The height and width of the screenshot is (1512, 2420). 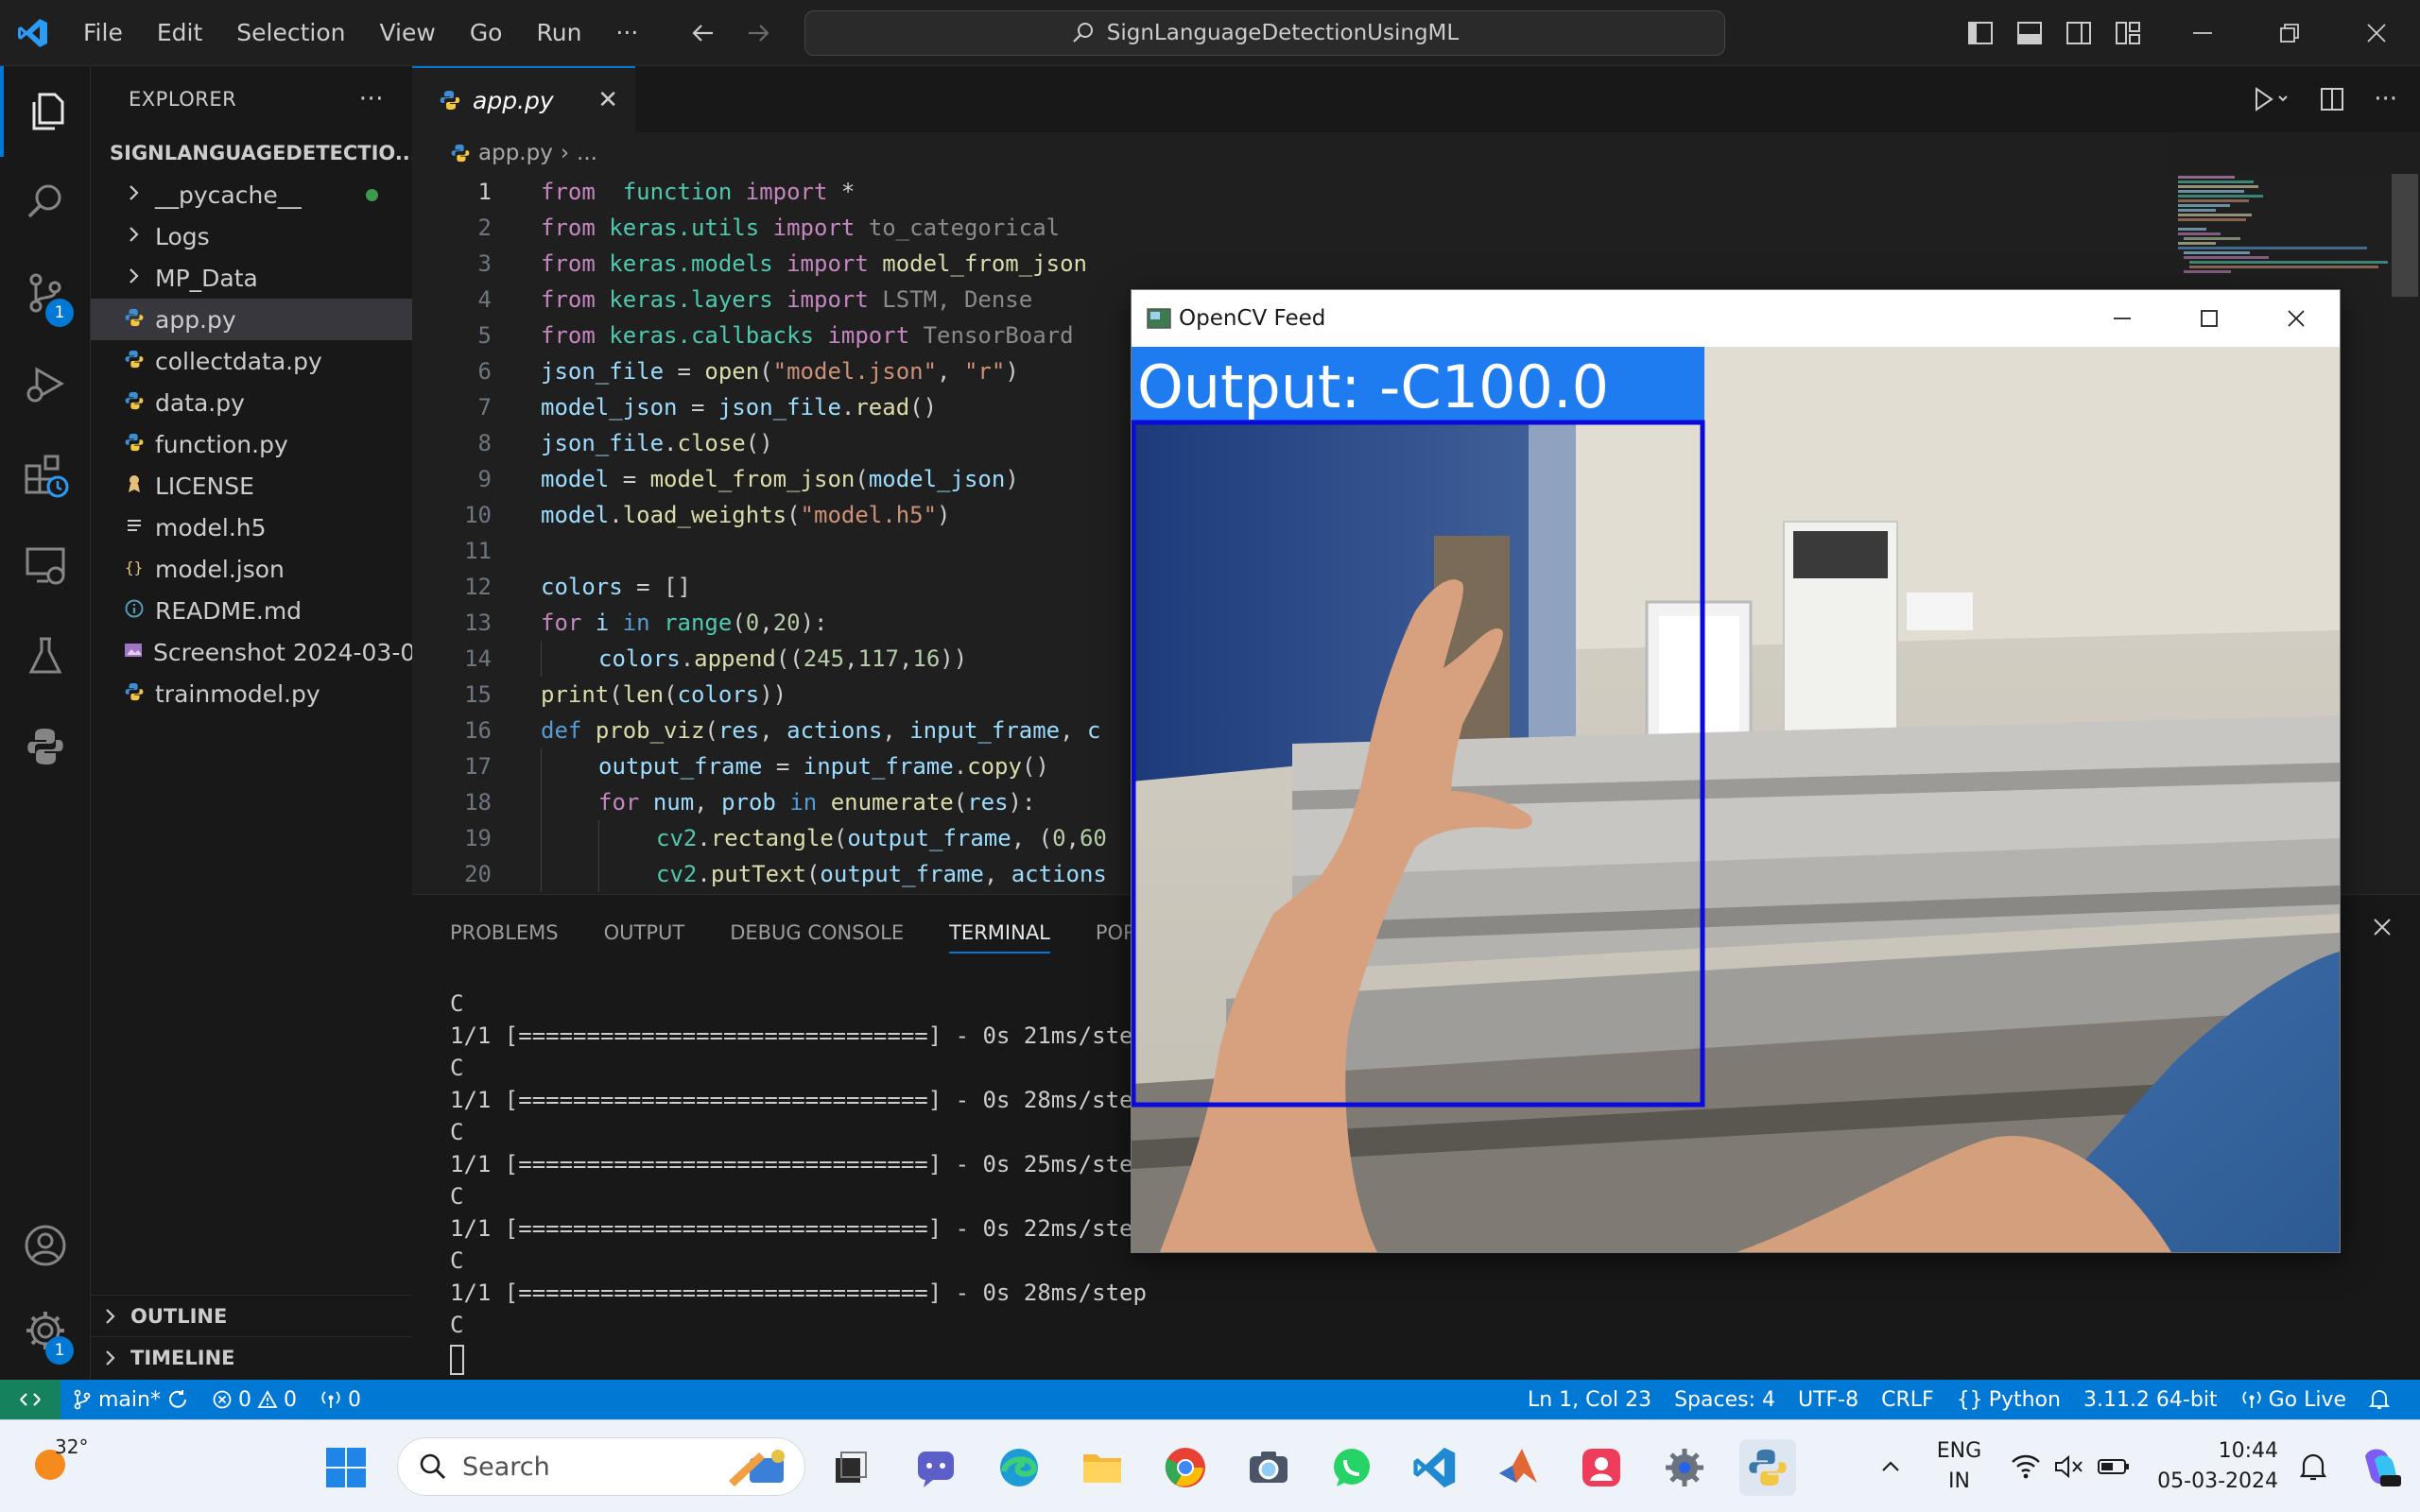 What do you see at coordinates (2114, 1466) in the screenshot?
I see `battery-icon` at bounding box center [2114, 1466].